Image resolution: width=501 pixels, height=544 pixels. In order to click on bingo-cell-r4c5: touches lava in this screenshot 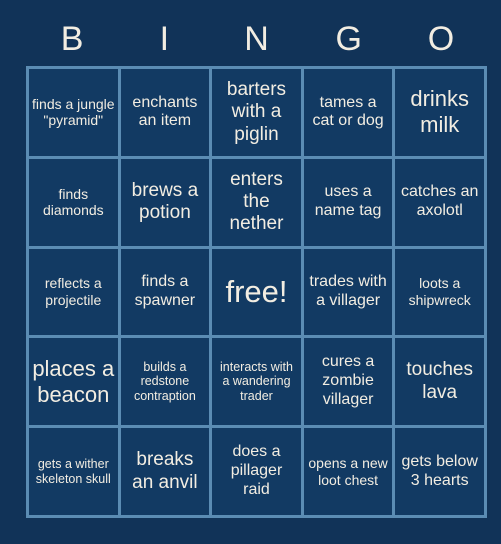, I will do `click(439, 382)`.